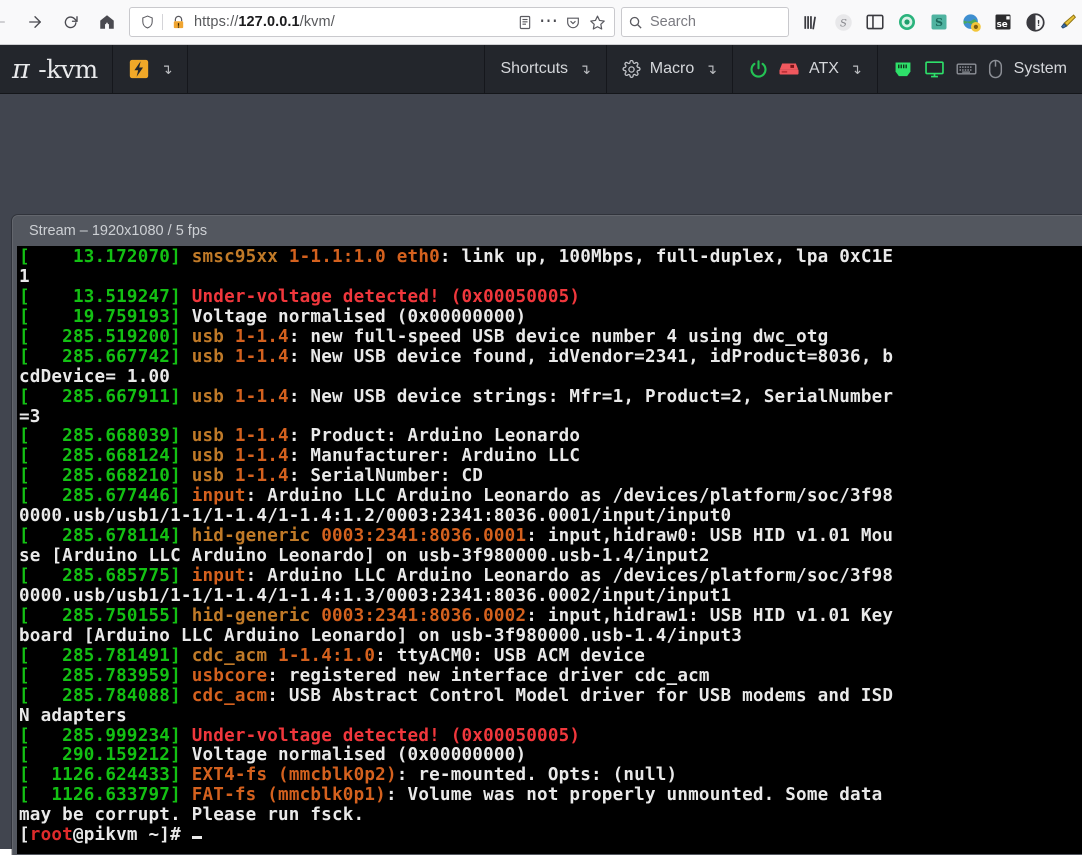 The height and width of the screenshot is (855, 1082). I want to click on url-text: https://127.0.0.1/kvm/, so click(351, 22).